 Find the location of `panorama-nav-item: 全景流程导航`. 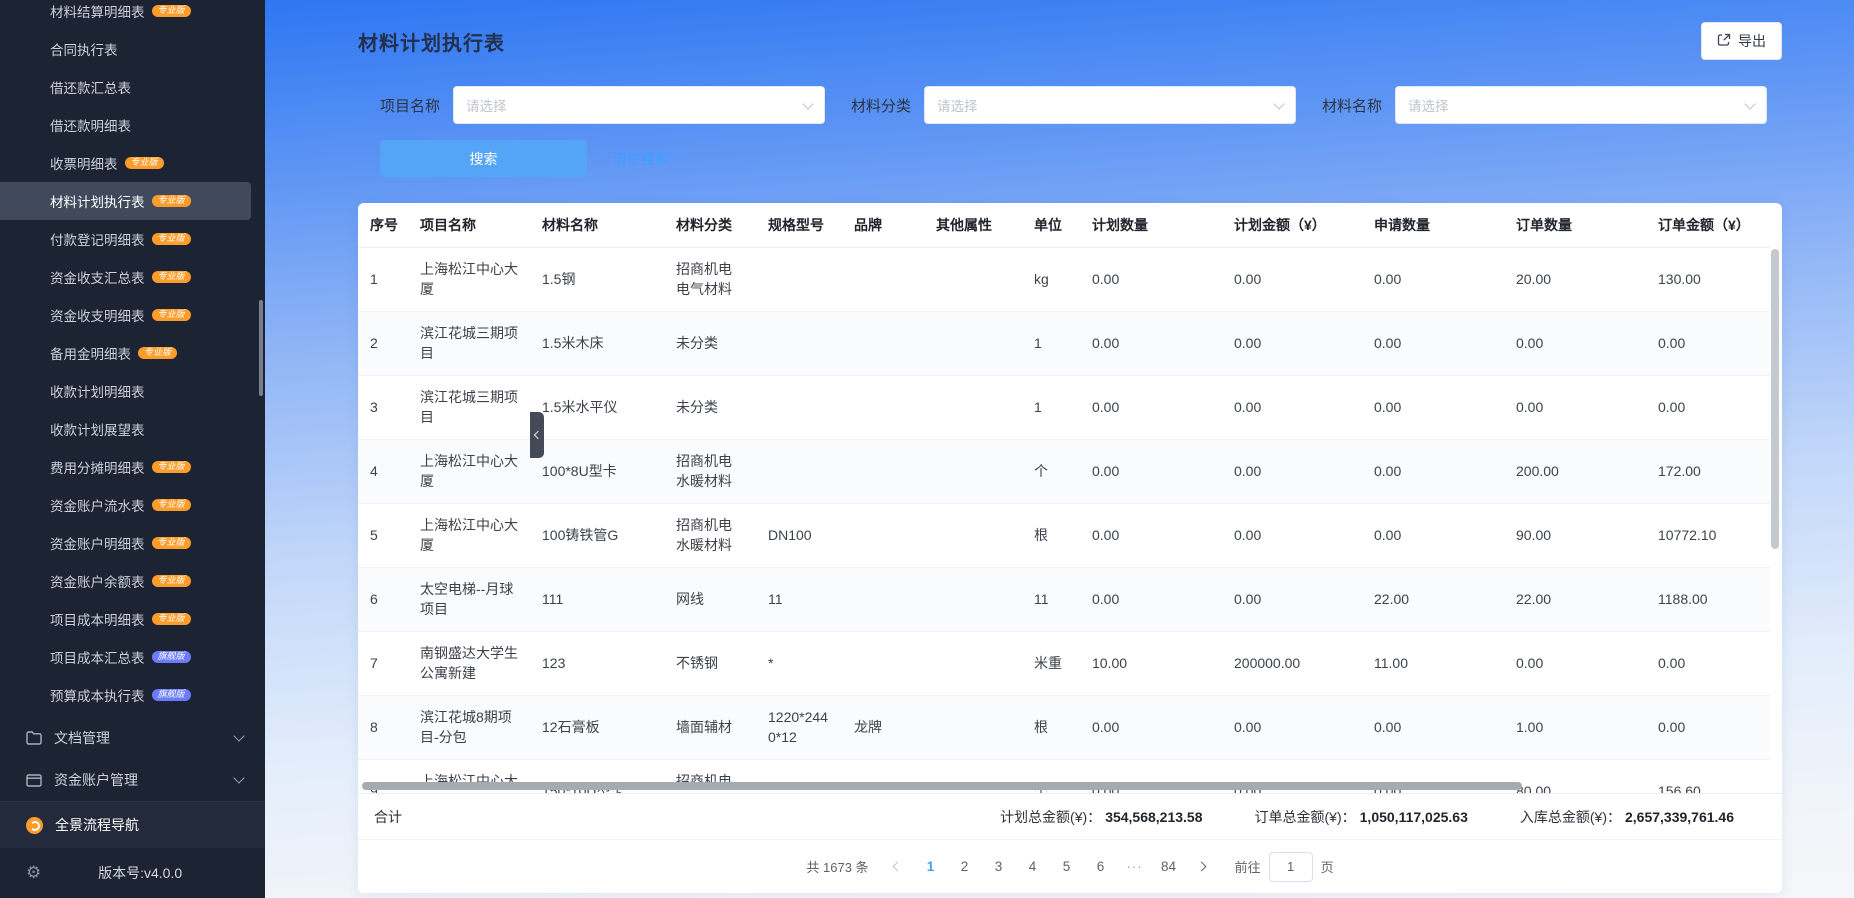

panorama-nav-item: 全景流程导航 is located at coordinates (132, 825).